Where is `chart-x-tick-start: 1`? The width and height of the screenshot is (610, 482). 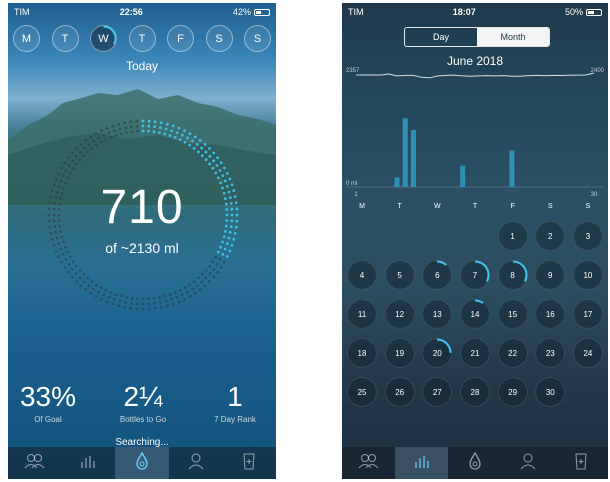 chart-x-tick-start: 1 is located at coordinates (356, 195).